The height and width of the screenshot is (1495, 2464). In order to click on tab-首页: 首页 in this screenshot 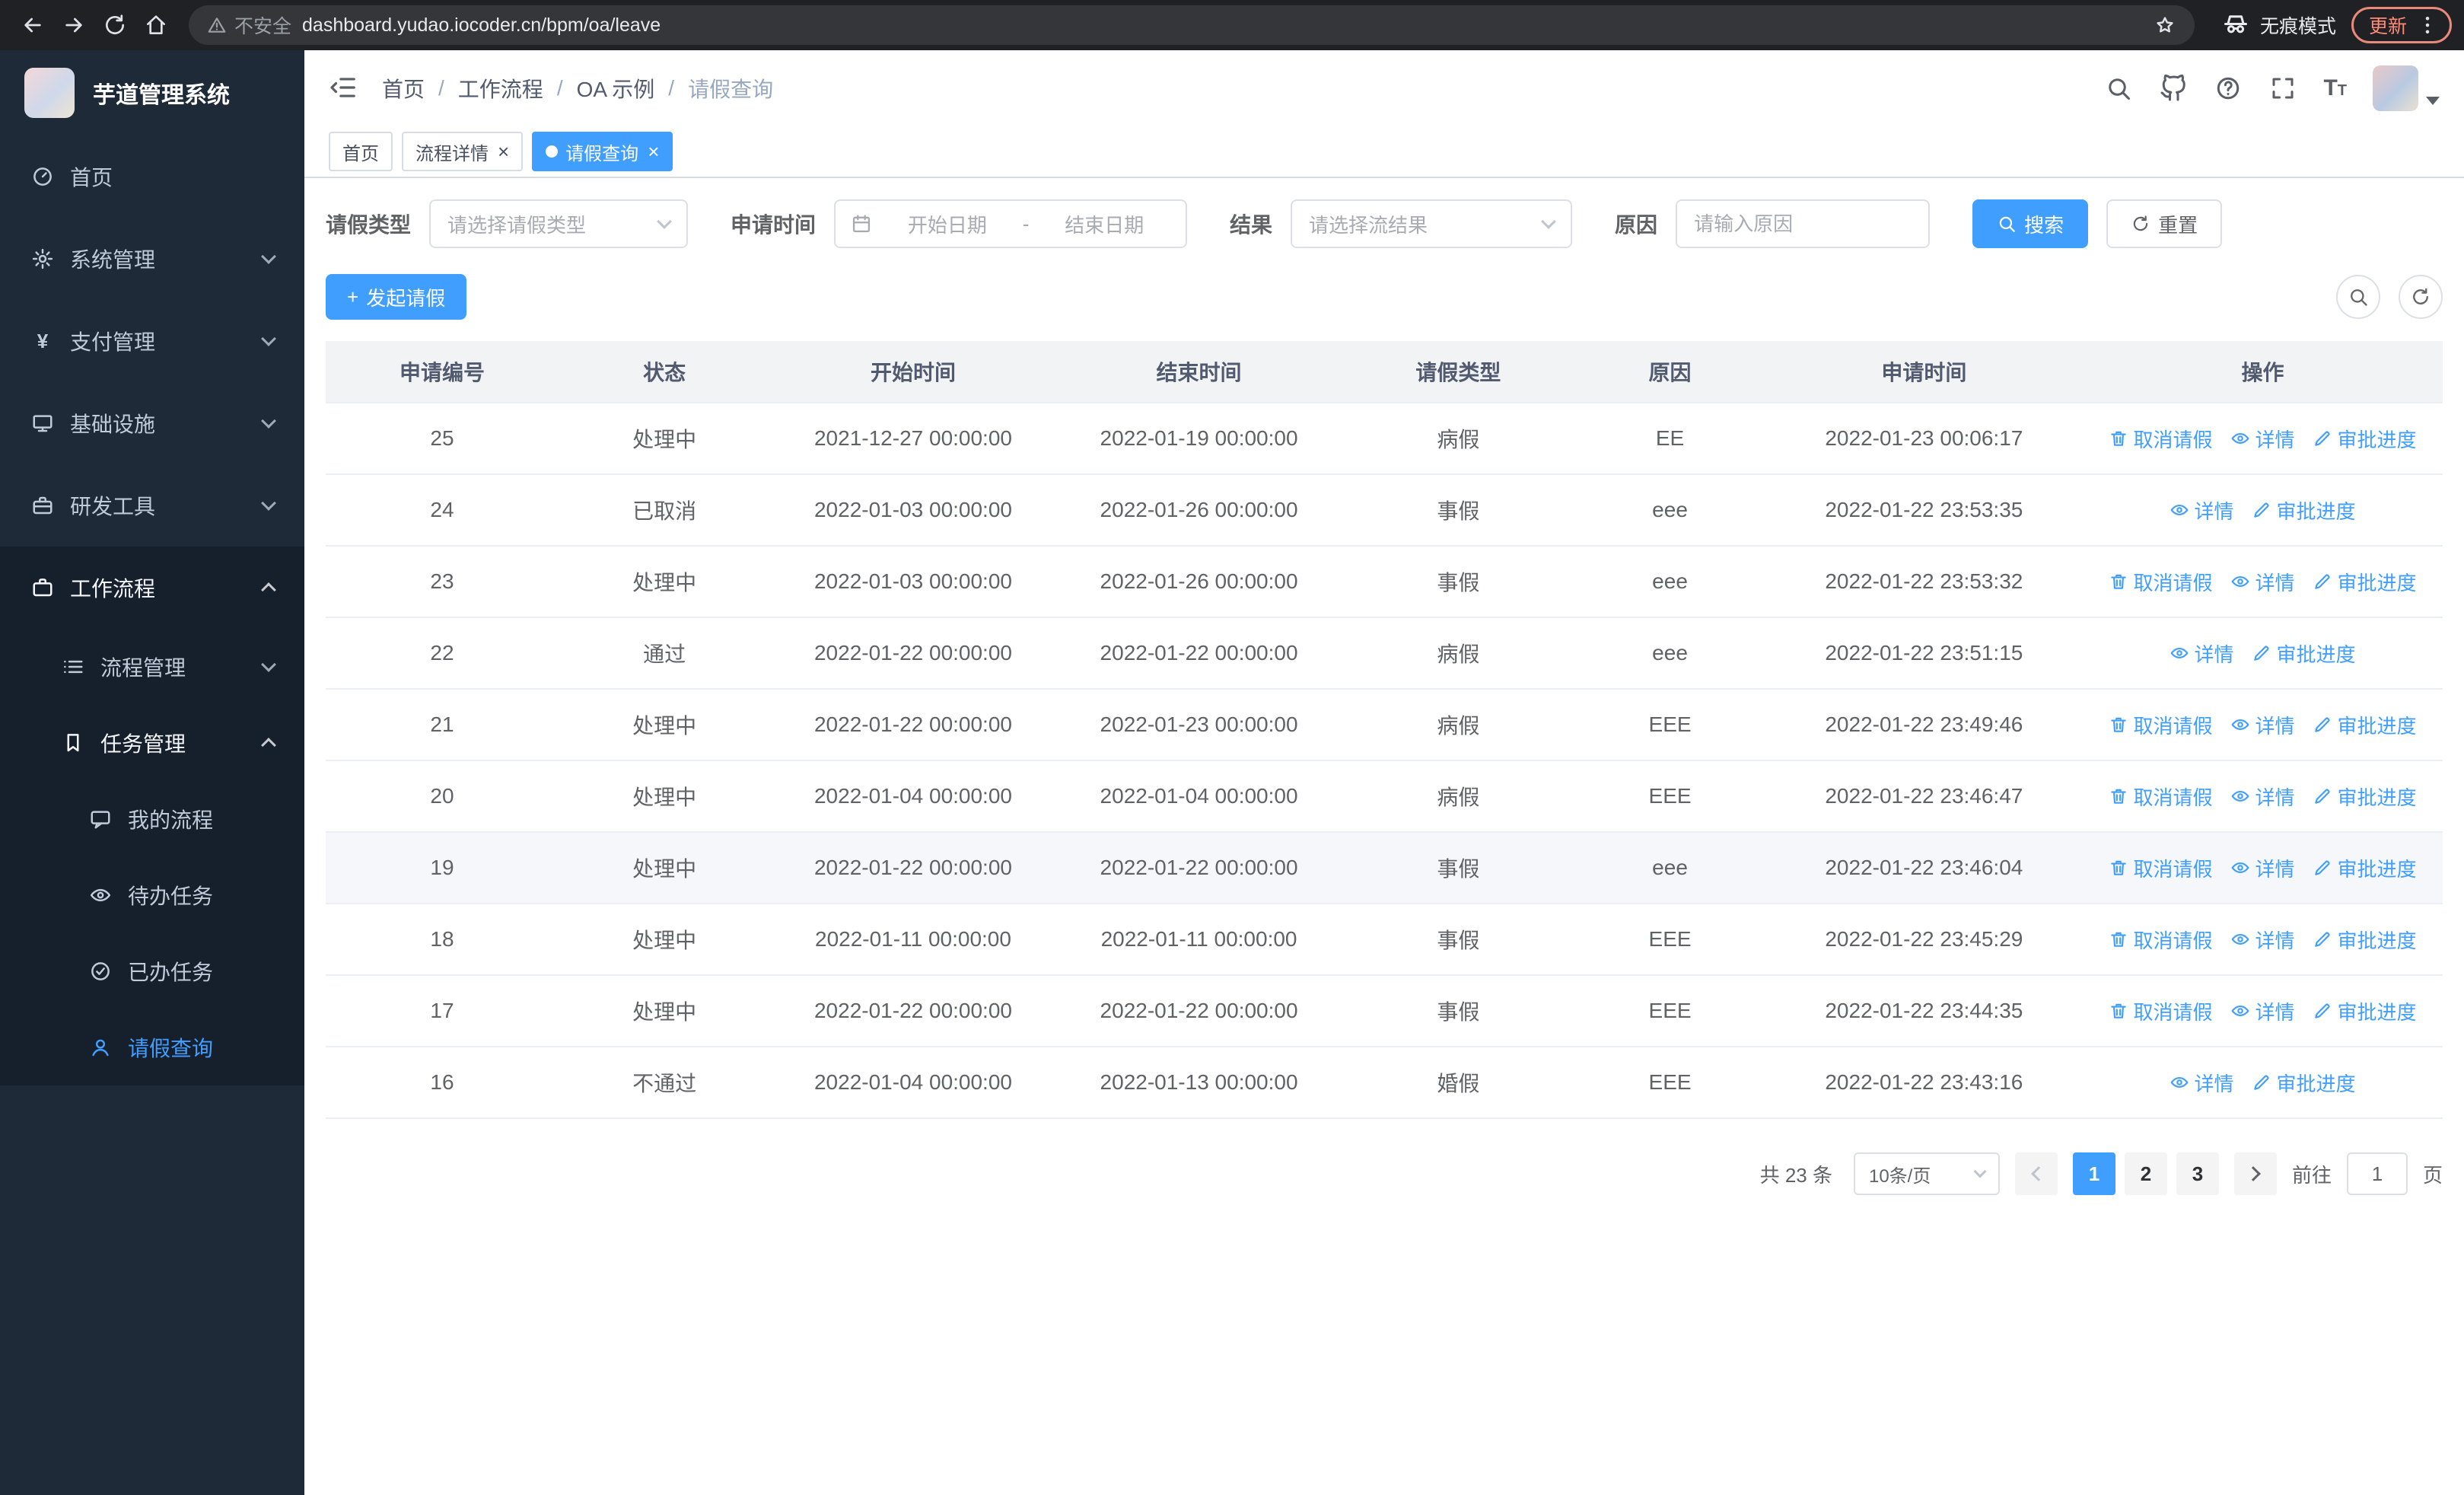, I will do `click(361, 151)`.